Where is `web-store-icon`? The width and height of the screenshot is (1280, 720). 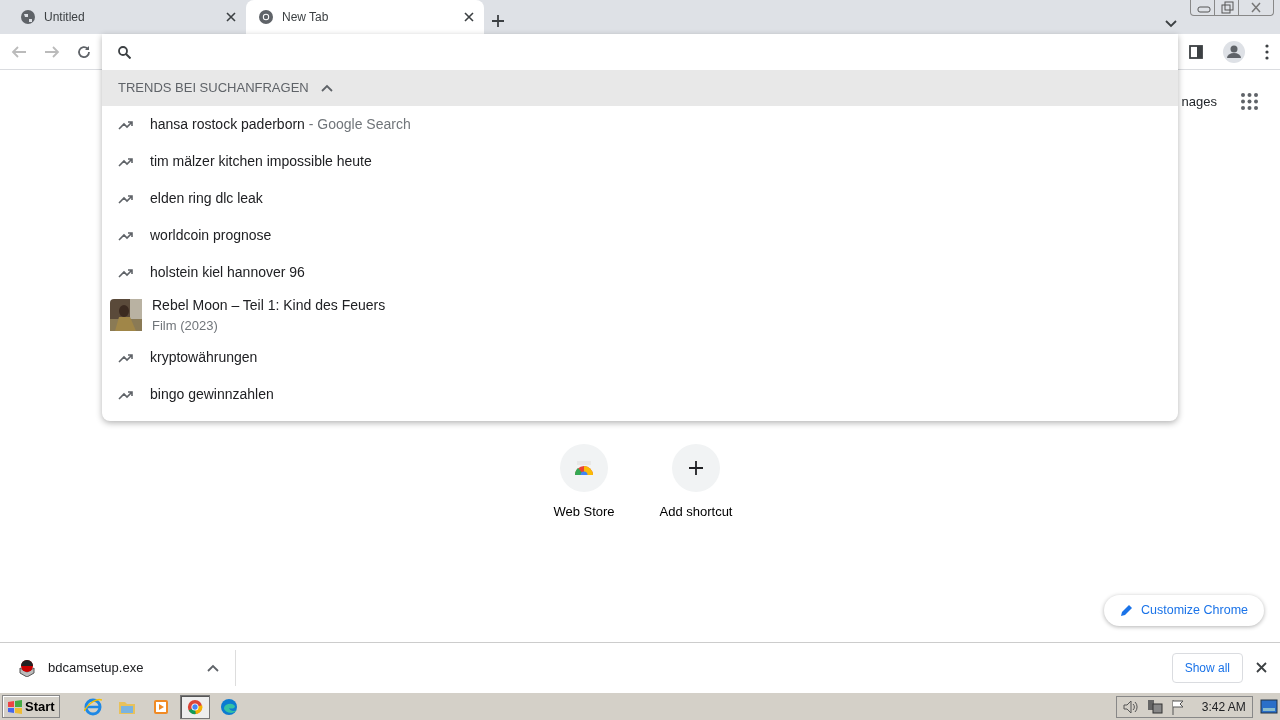
web-store-icon is located at coordinates (584, 468).